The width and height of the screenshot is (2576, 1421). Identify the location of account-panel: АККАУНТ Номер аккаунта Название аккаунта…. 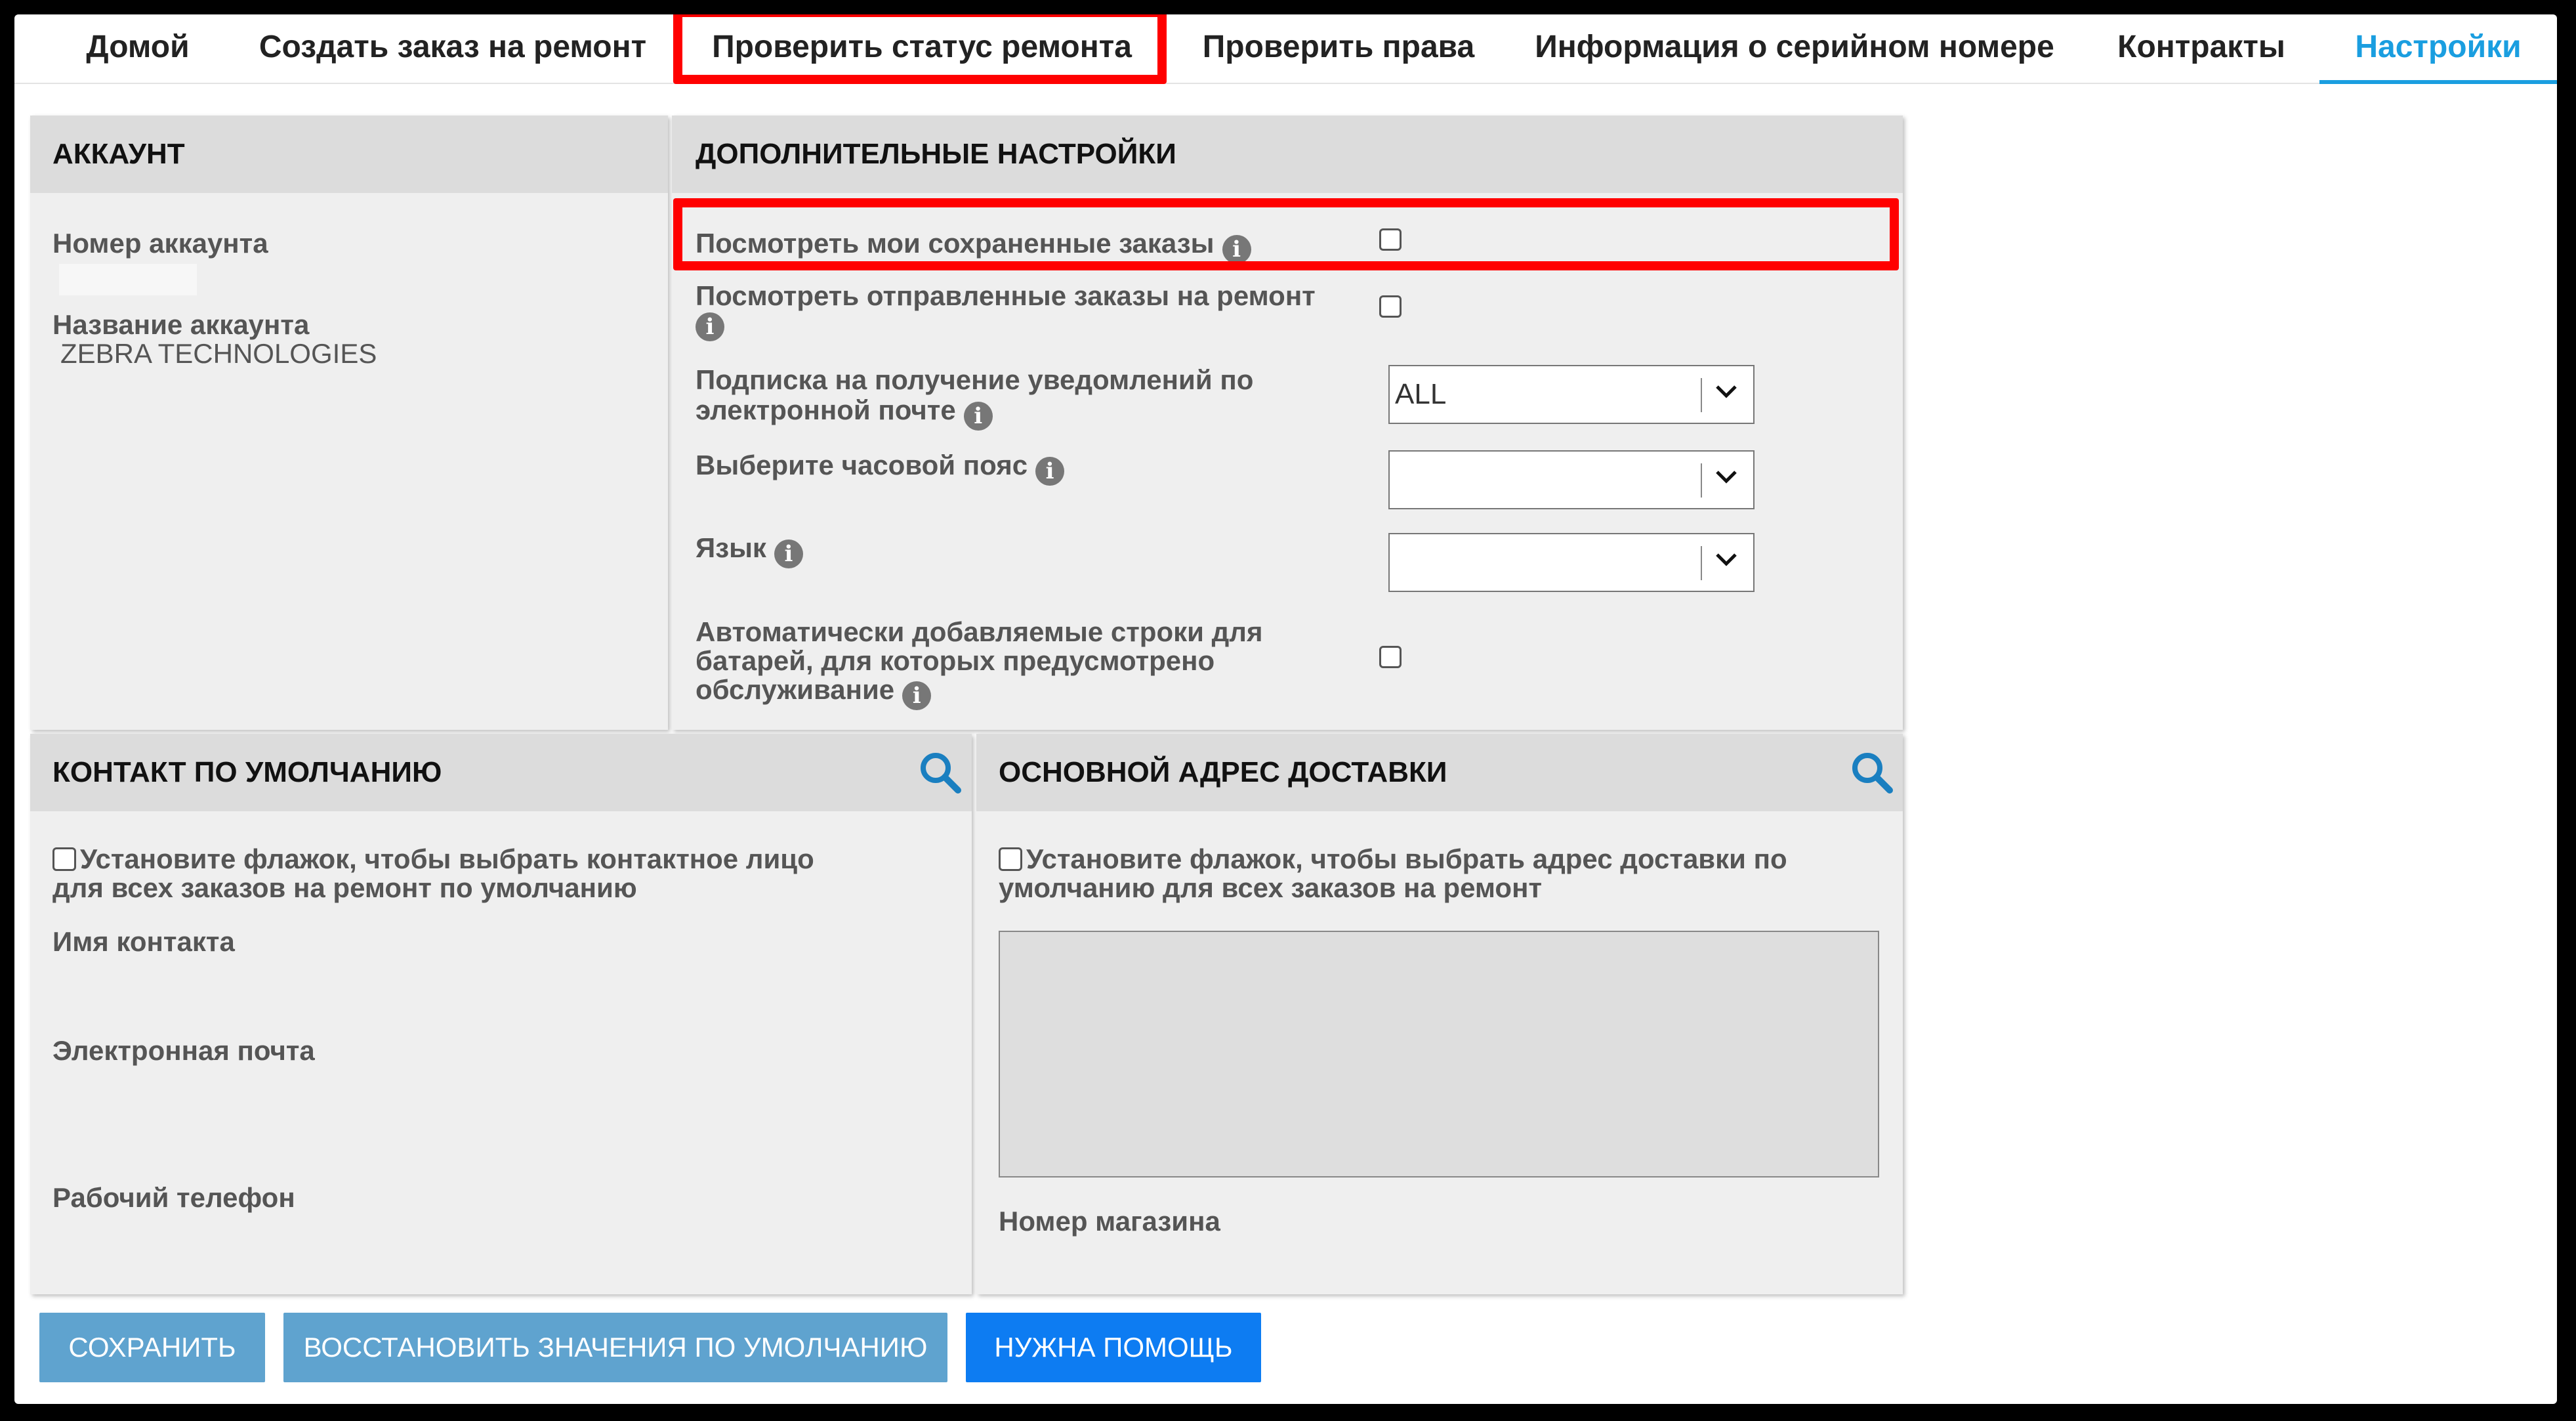
(349, 423).